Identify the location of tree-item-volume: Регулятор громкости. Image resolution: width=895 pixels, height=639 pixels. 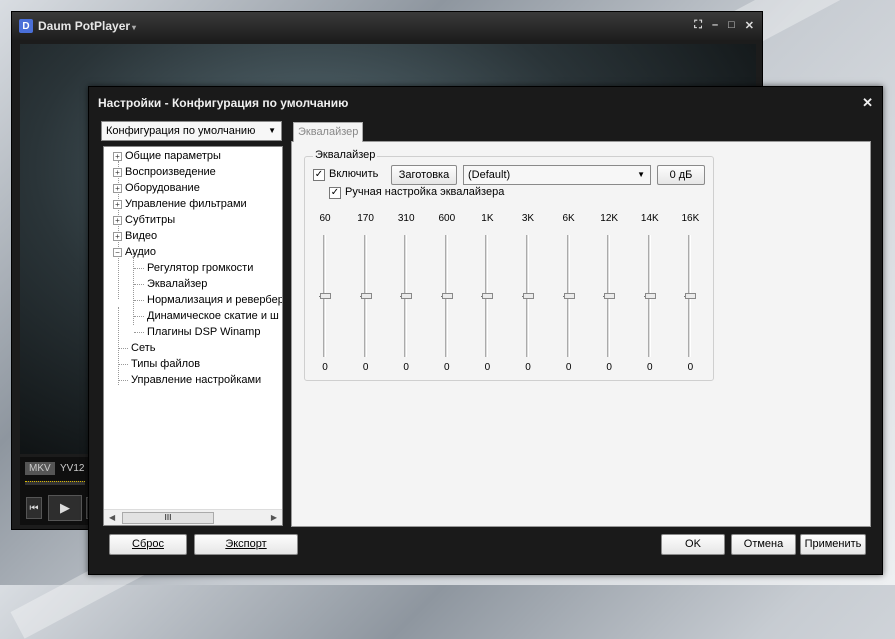
(193, 268).